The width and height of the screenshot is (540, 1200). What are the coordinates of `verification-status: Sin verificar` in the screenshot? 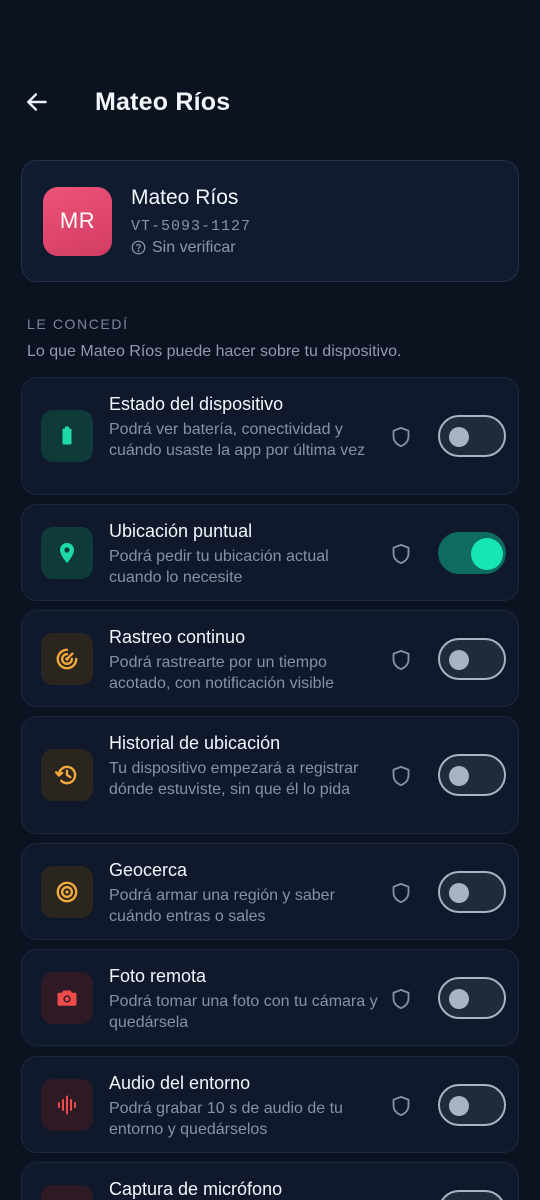 It's located at (191, 248).